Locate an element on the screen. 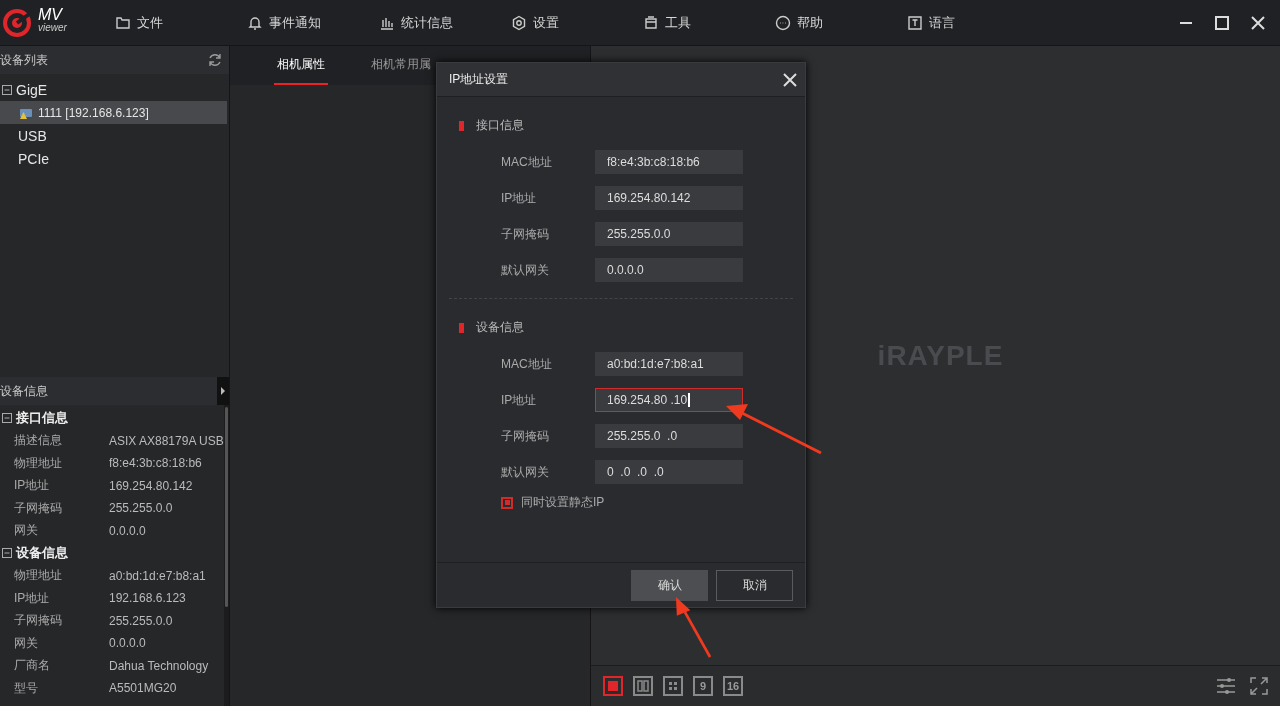  panel-title: 设备列表 is located at coordinates (24, 60).